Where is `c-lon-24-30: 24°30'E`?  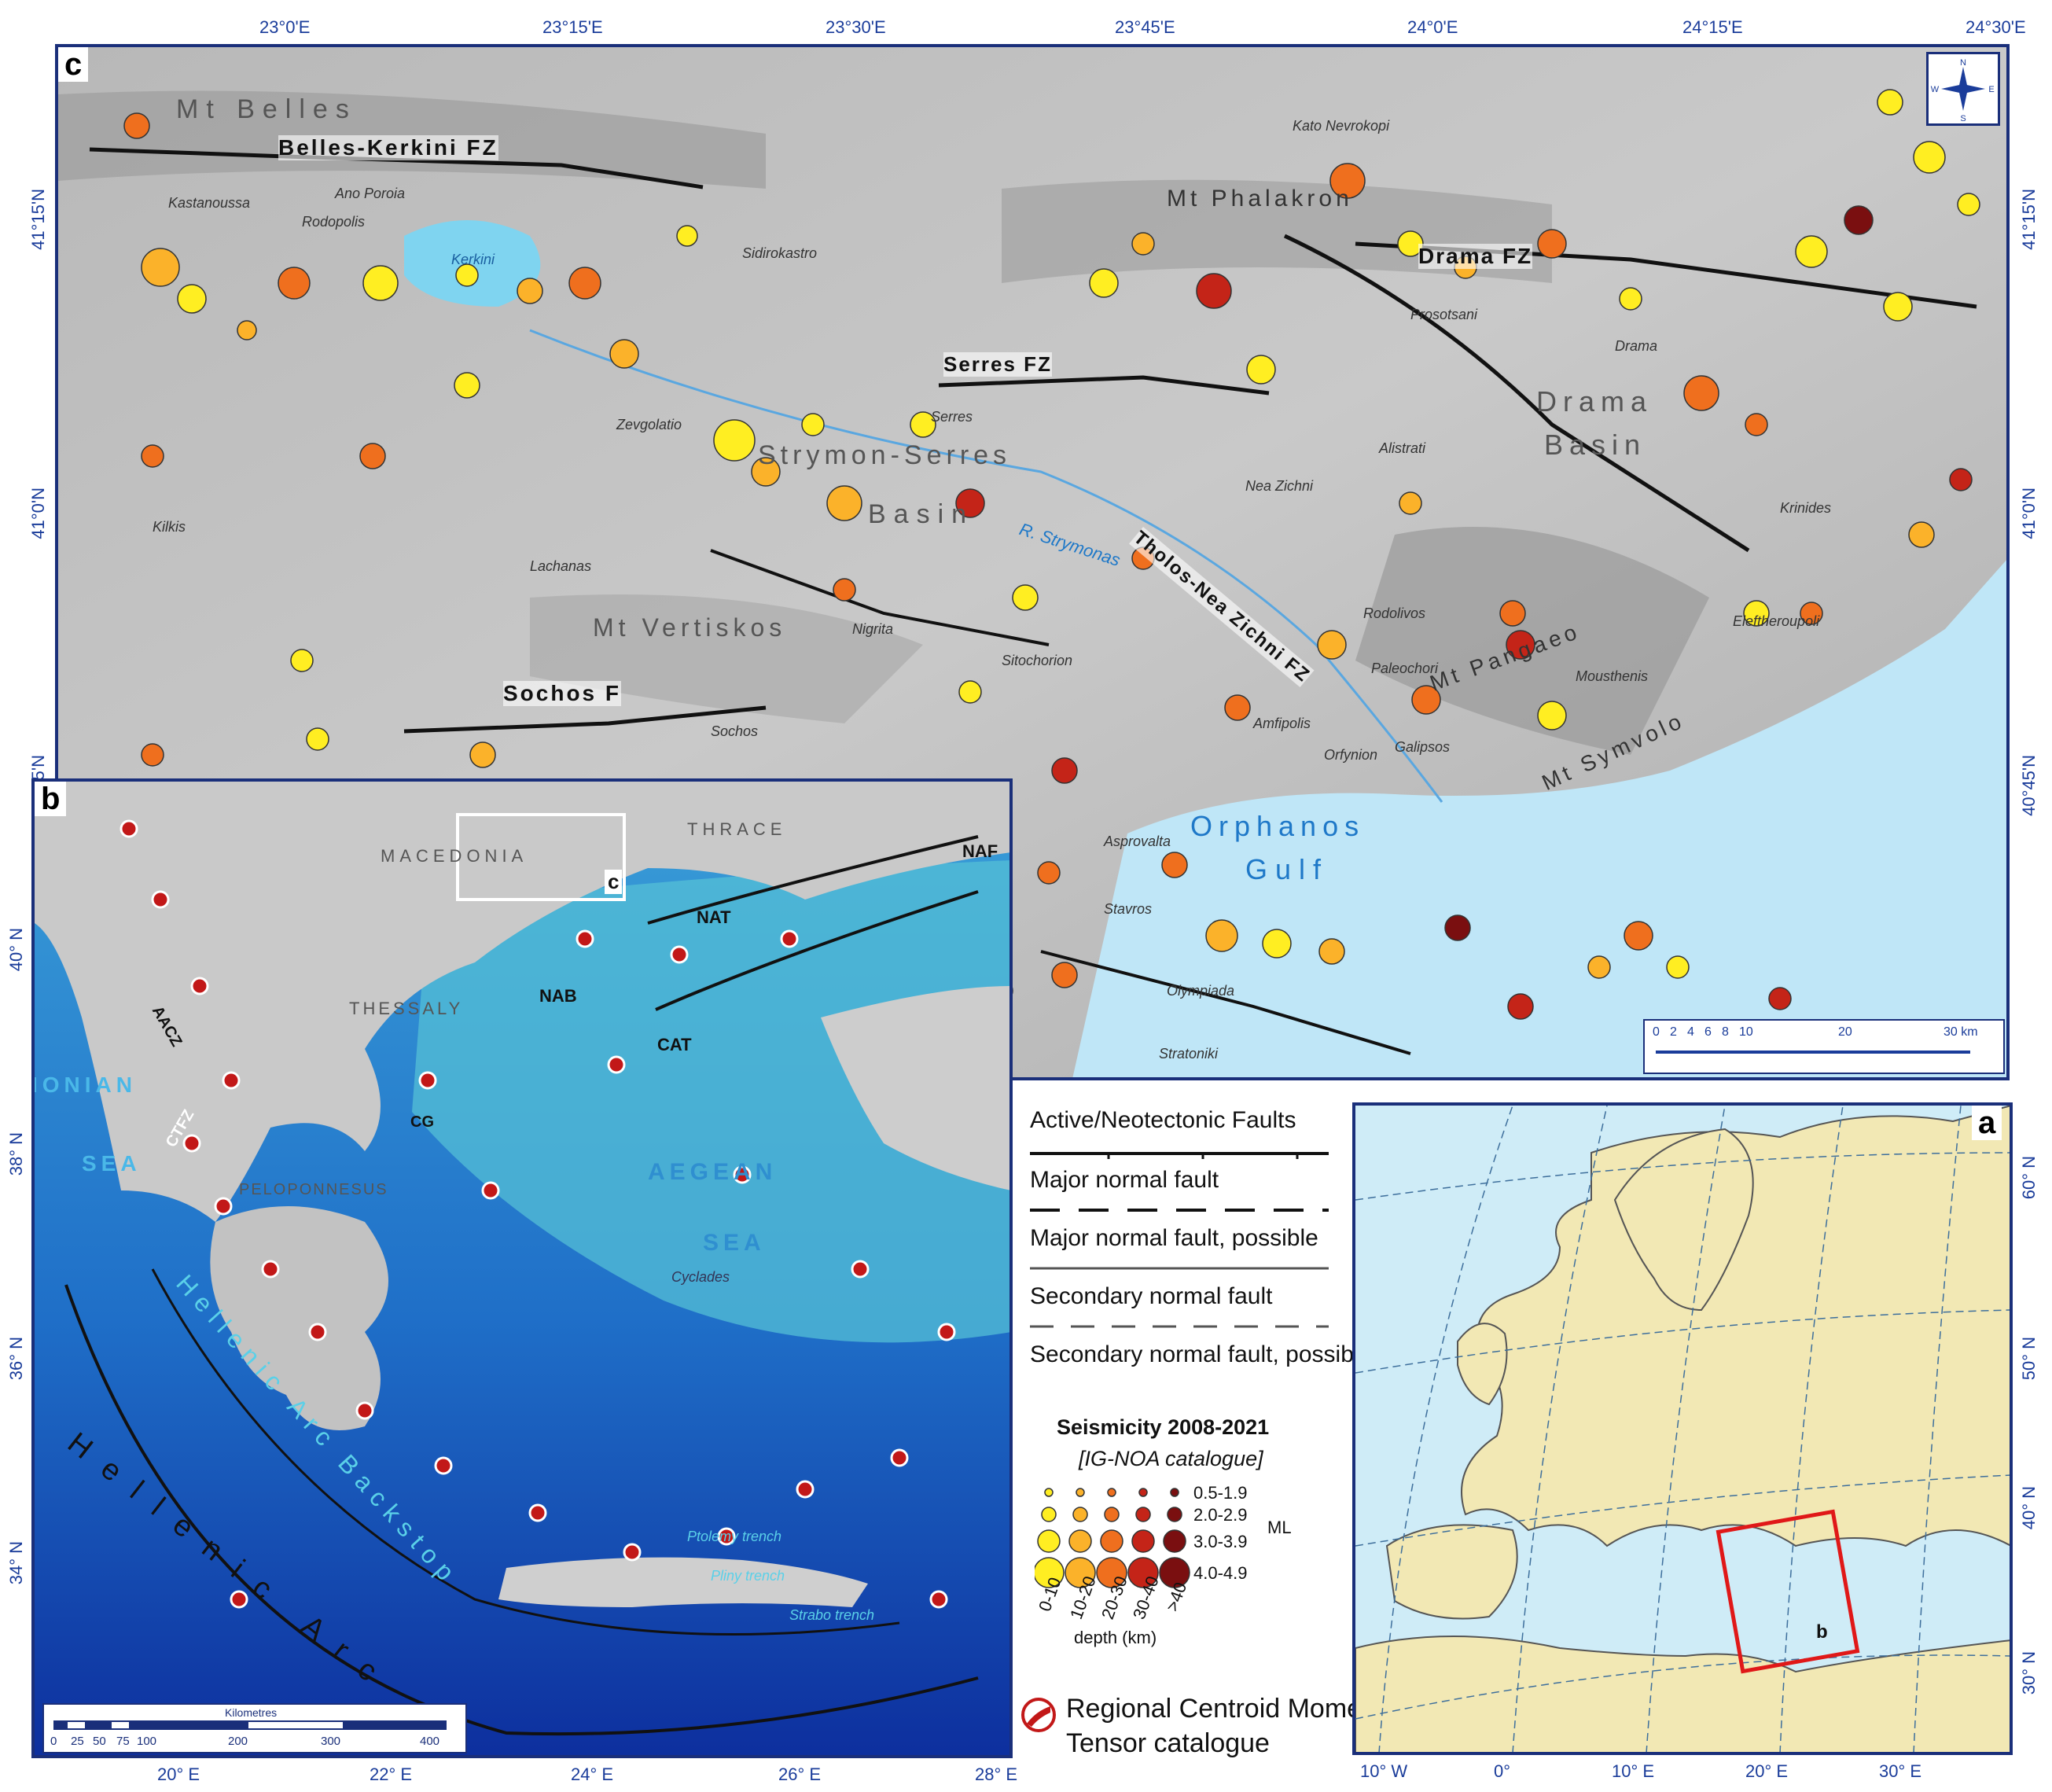
c-lon-24-30: 24°30'E is located at coordinates (1996, 27).